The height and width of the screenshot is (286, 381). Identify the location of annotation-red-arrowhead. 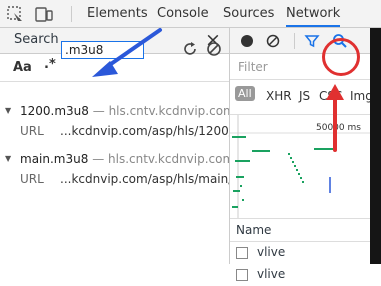
(335, 92).